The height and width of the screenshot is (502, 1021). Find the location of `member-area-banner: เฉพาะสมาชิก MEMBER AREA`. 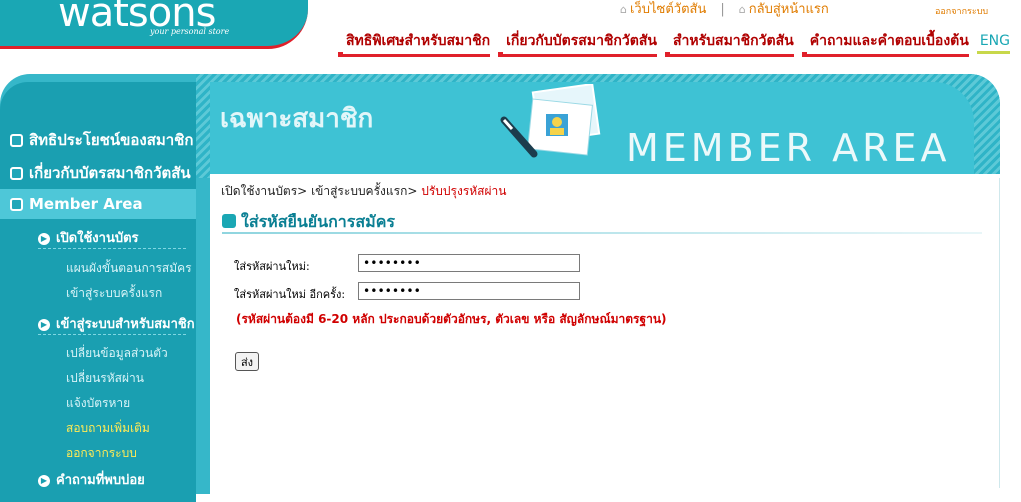

member-area-banner: เฉพาะสมาชิก MEMBER AREA is located at coordinates (592, 128).